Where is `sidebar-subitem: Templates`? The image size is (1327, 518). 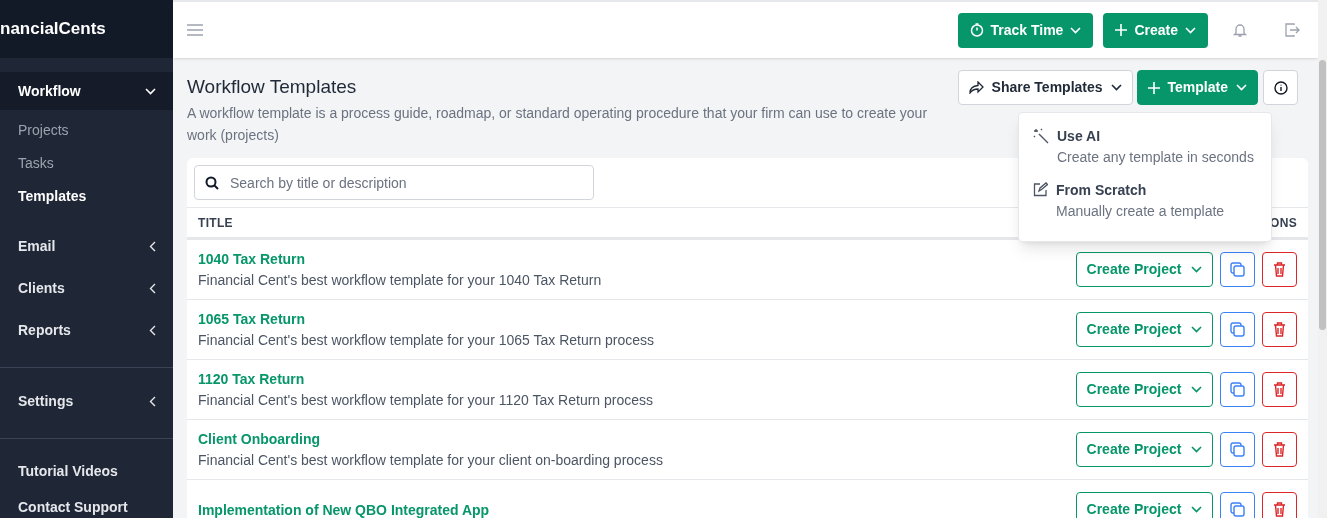
sidebar-subitem: Templates is located at coordinates (86, 196).